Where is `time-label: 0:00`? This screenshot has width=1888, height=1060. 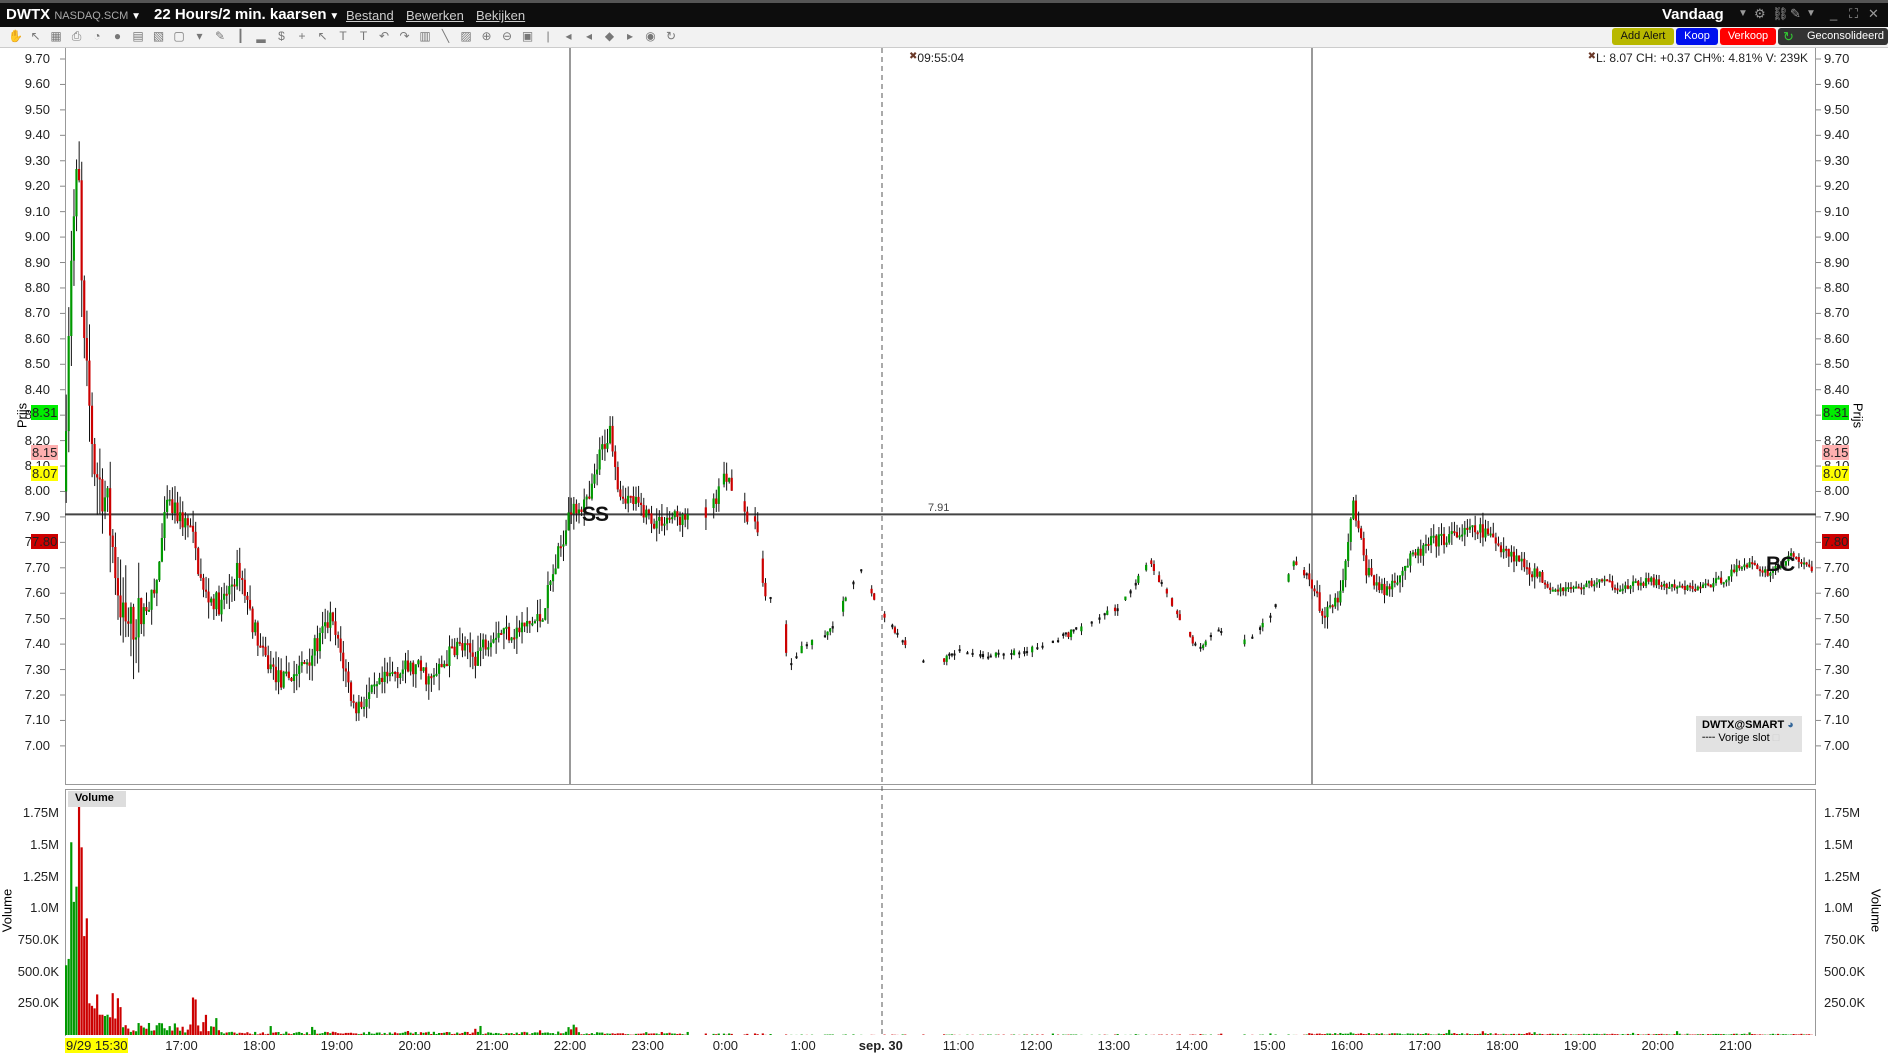 time-label: 0:00 is located at coordinates (725, 1045).